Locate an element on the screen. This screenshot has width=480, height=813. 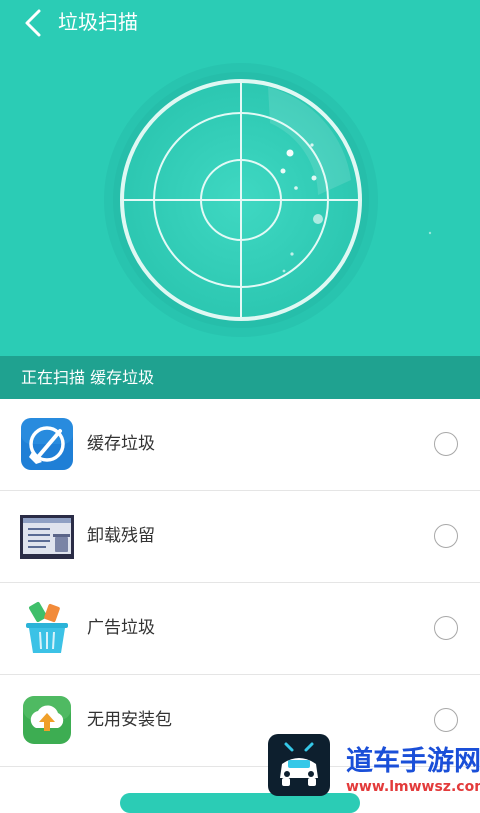
app-header: 垃圾扫描 is located at coordinates (240, 22).